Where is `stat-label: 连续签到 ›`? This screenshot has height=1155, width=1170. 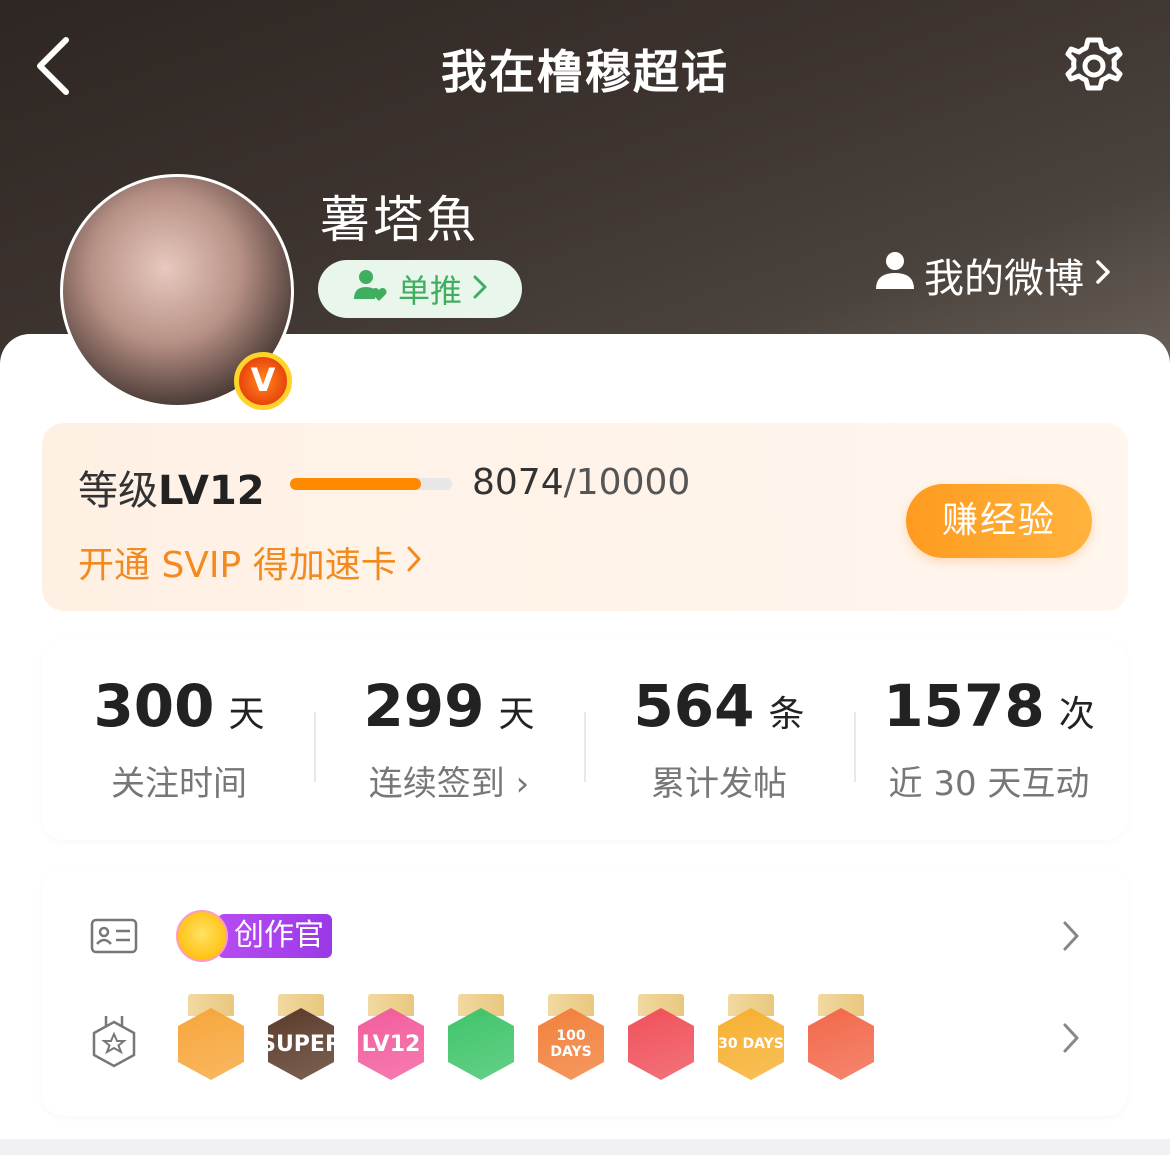 stat-label: 连续签到 › is located at coordinates (449, 784).